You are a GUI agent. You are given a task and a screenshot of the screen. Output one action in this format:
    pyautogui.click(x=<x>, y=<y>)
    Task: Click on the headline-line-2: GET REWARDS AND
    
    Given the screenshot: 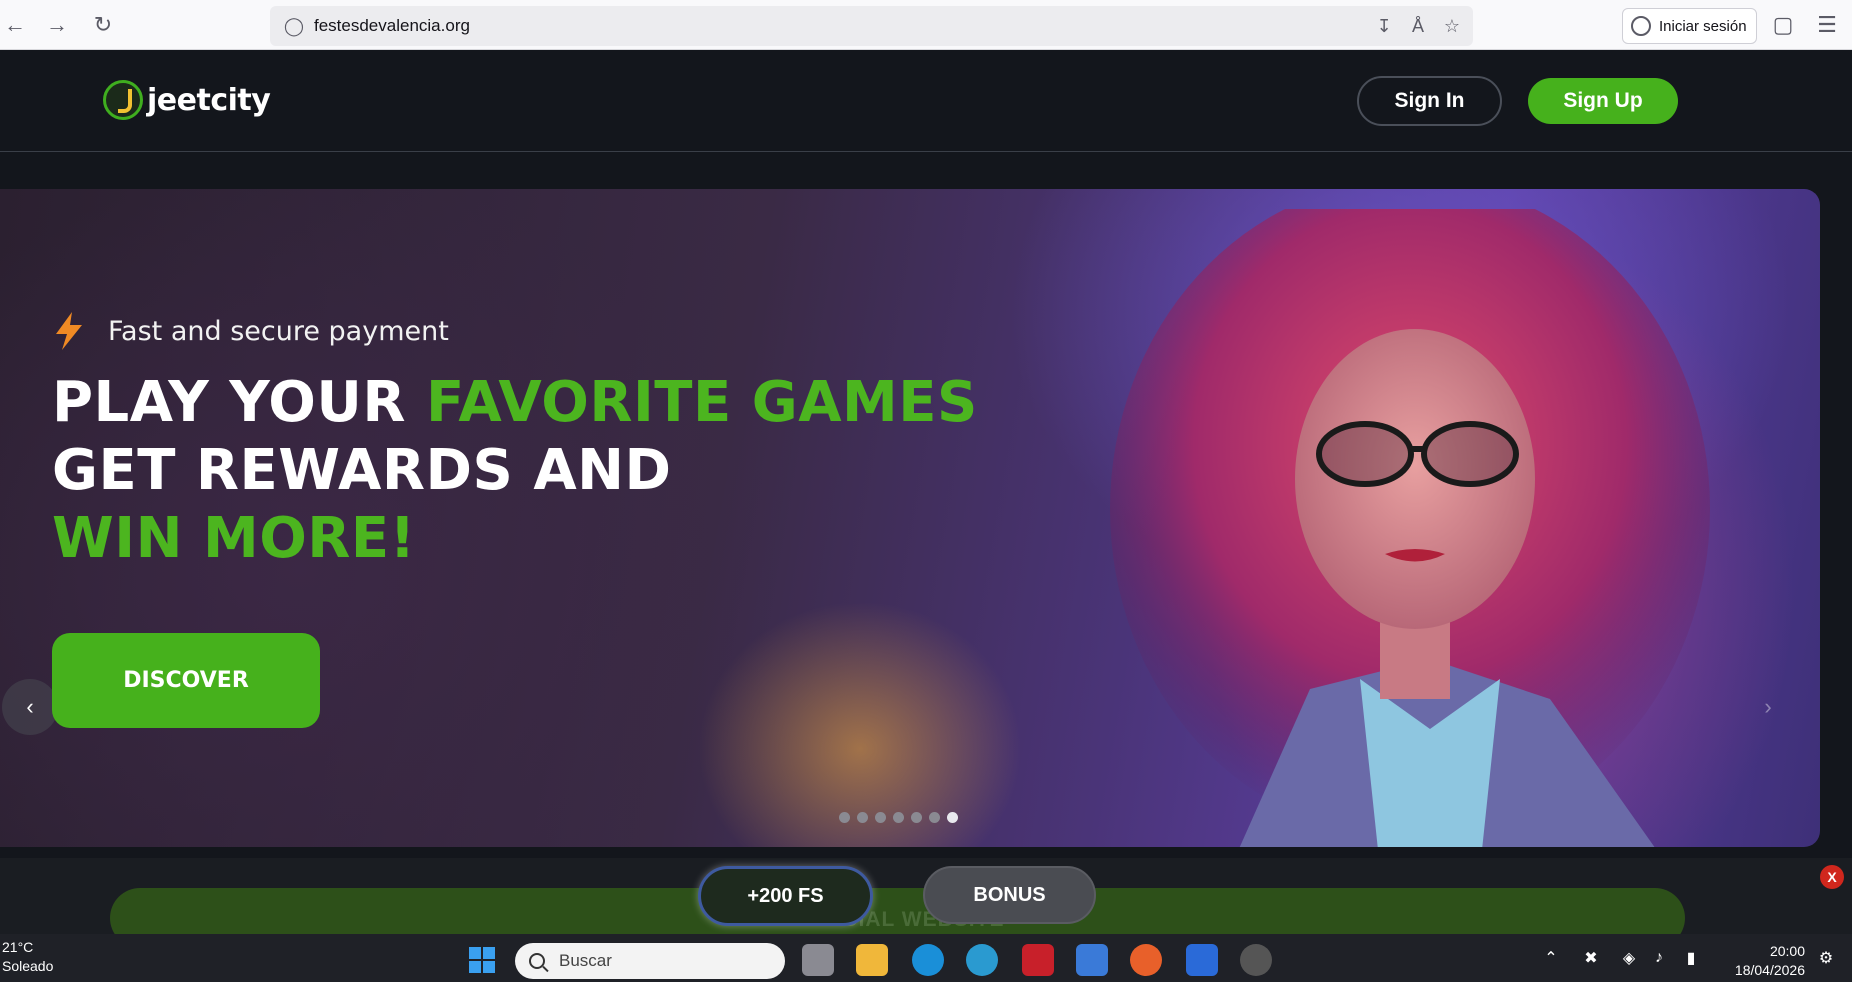 What is the action you would take?
    pyautogui.click(x=362, y=470)
    